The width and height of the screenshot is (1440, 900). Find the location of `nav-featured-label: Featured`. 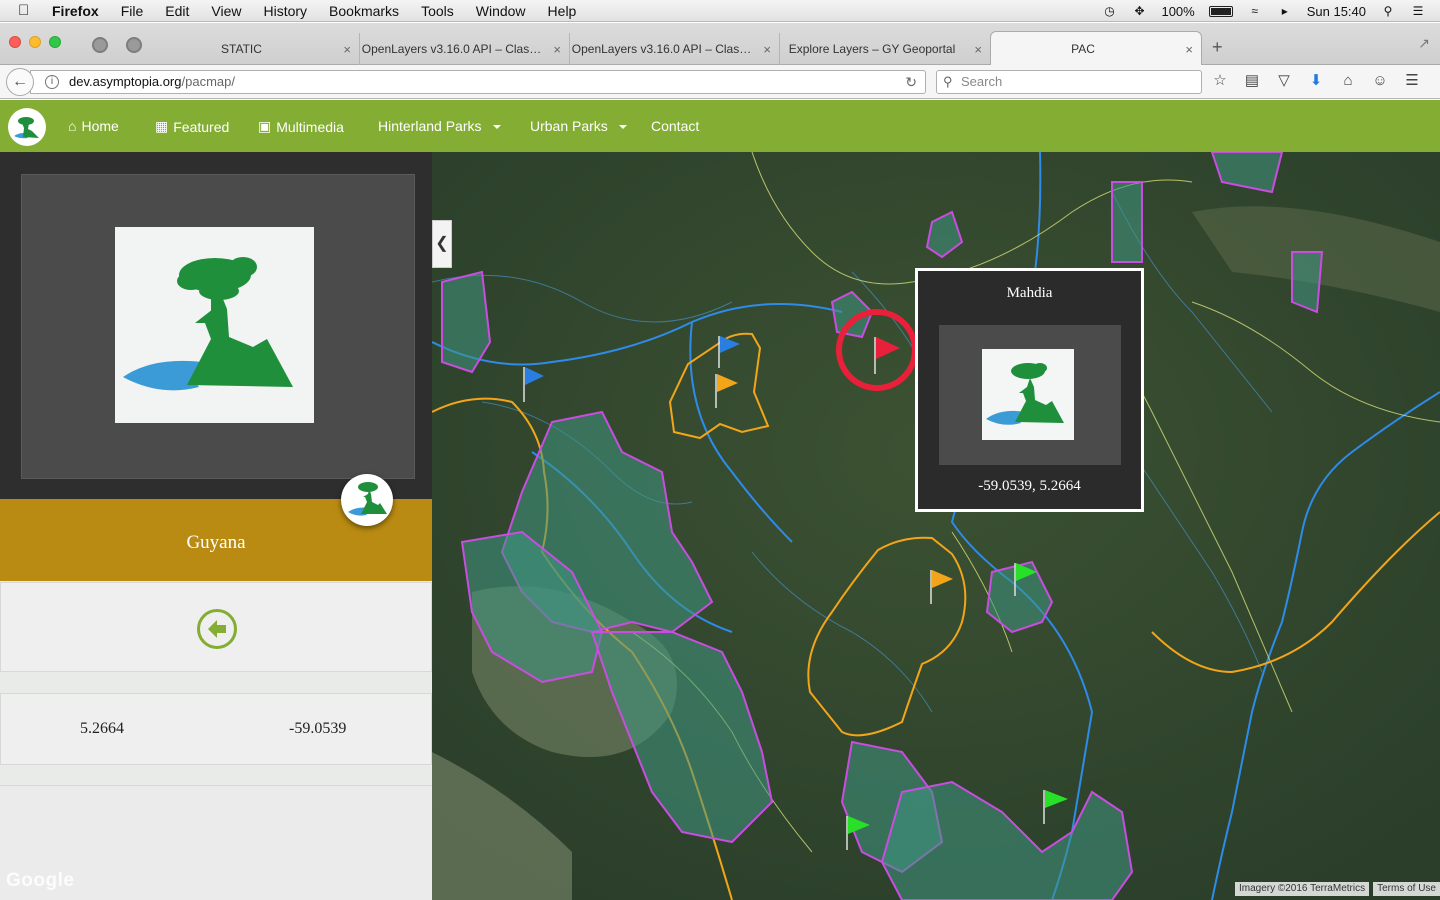

nav-featured-label: Featured is located at coordinates (201, 126).